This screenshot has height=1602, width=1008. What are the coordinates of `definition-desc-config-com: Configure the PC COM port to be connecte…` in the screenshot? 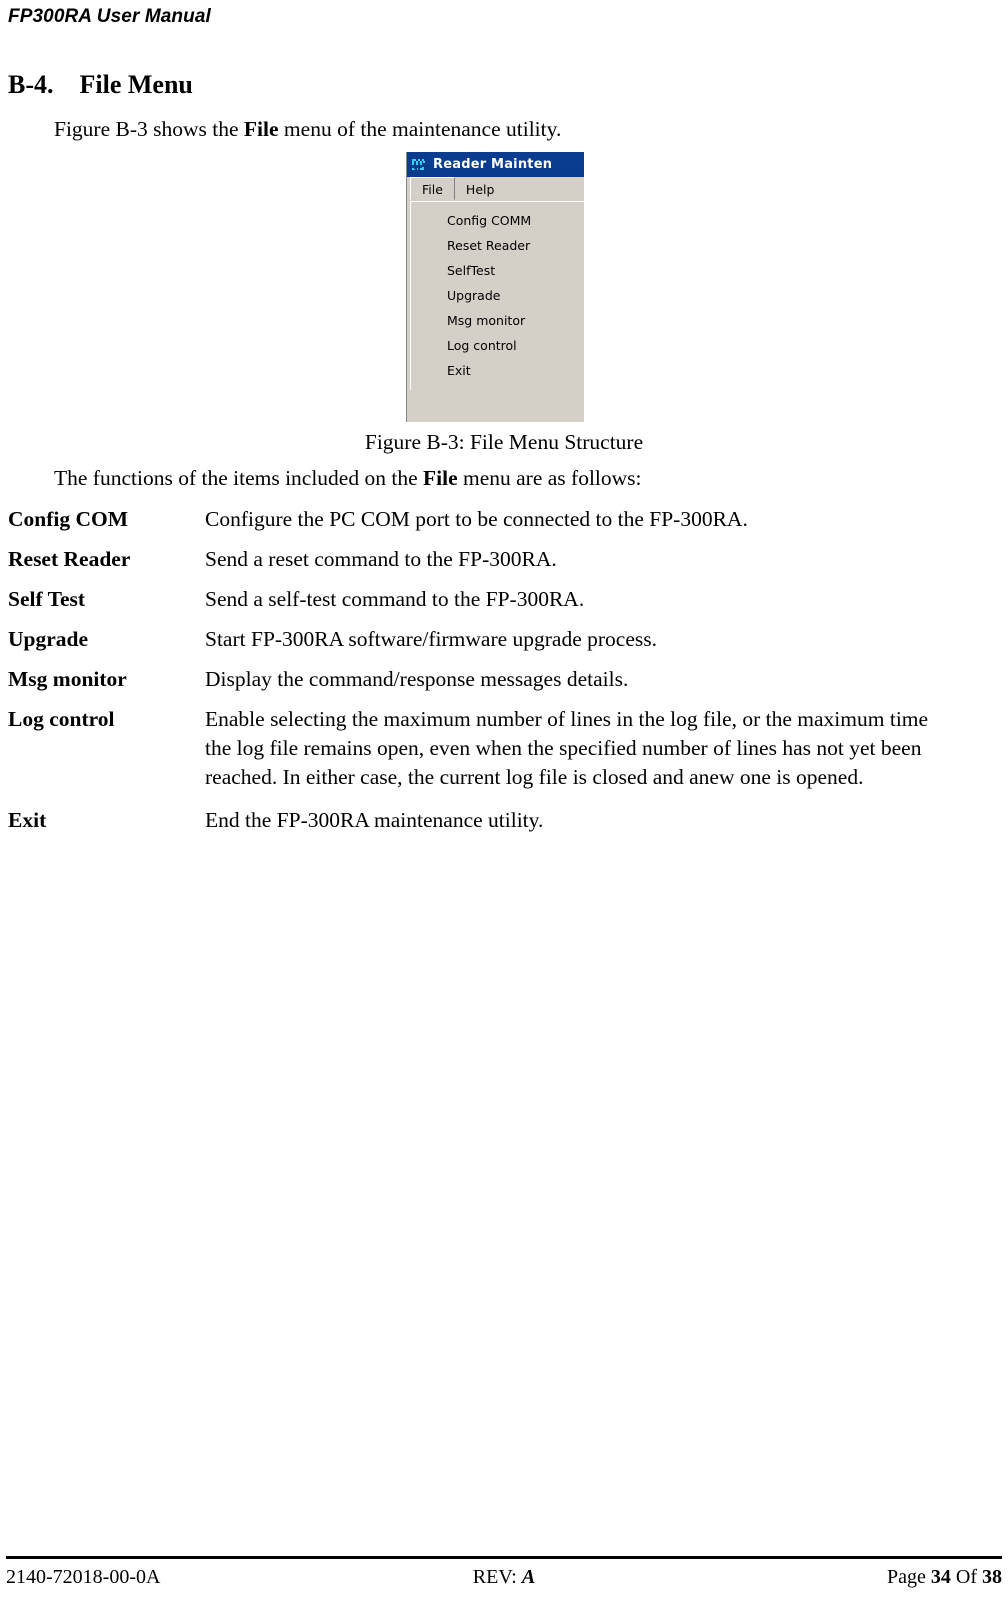 It's located at (476, 519).